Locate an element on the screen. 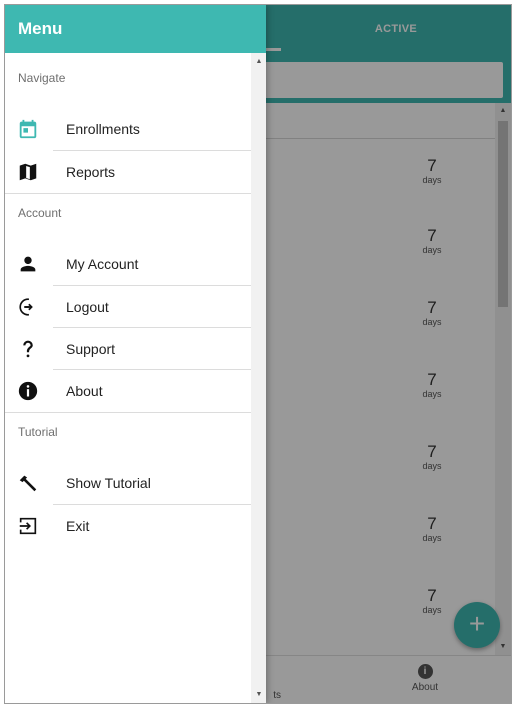 This screenshot has width=517, height=708. menu-item-about: About is located at coordinates (128, 391).